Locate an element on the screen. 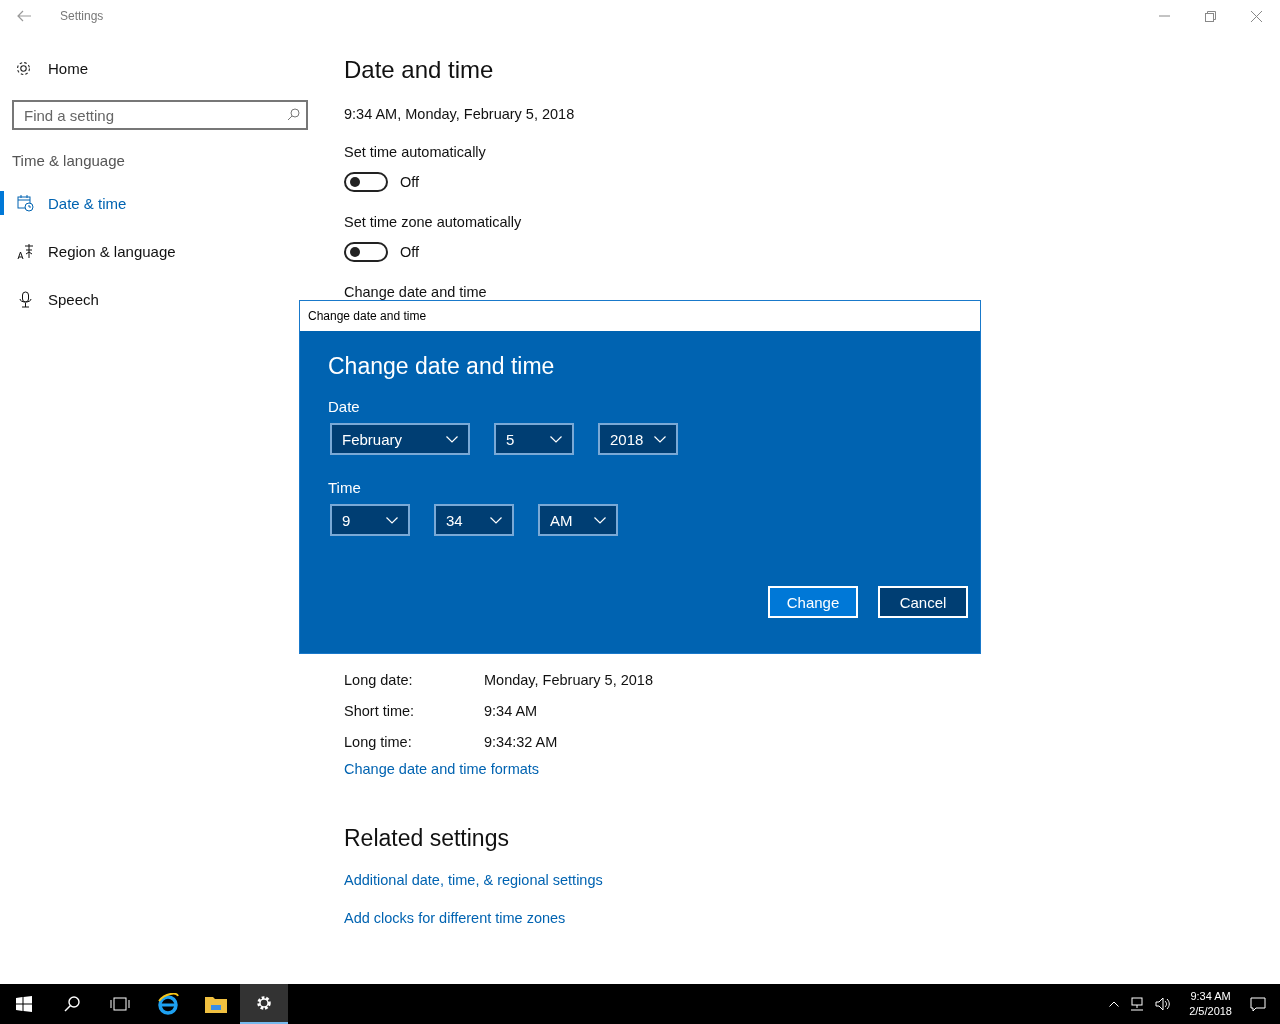 The image size is (1280, 1024). date-dropdown: February is located at coordinates (400, 439).